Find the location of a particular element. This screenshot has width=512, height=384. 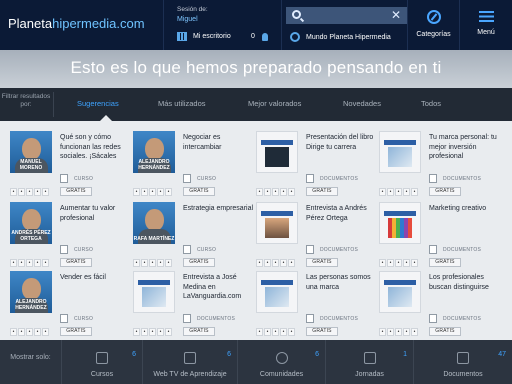

site-logo: Planetahipermedia.com is located at coordinates (81, 25).